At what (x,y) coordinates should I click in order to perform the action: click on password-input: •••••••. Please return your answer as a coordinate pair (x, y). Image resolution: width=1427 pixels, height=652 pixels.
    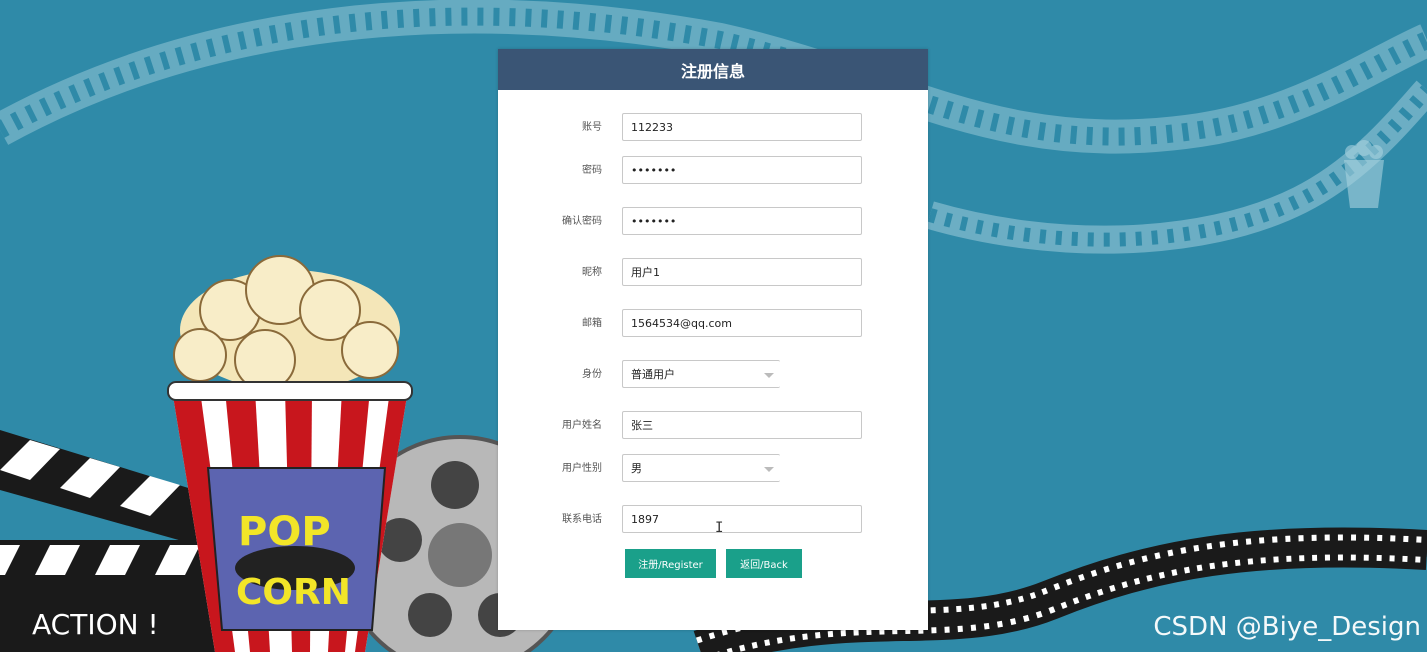
    Looking at the image, I should click on (742, 170).